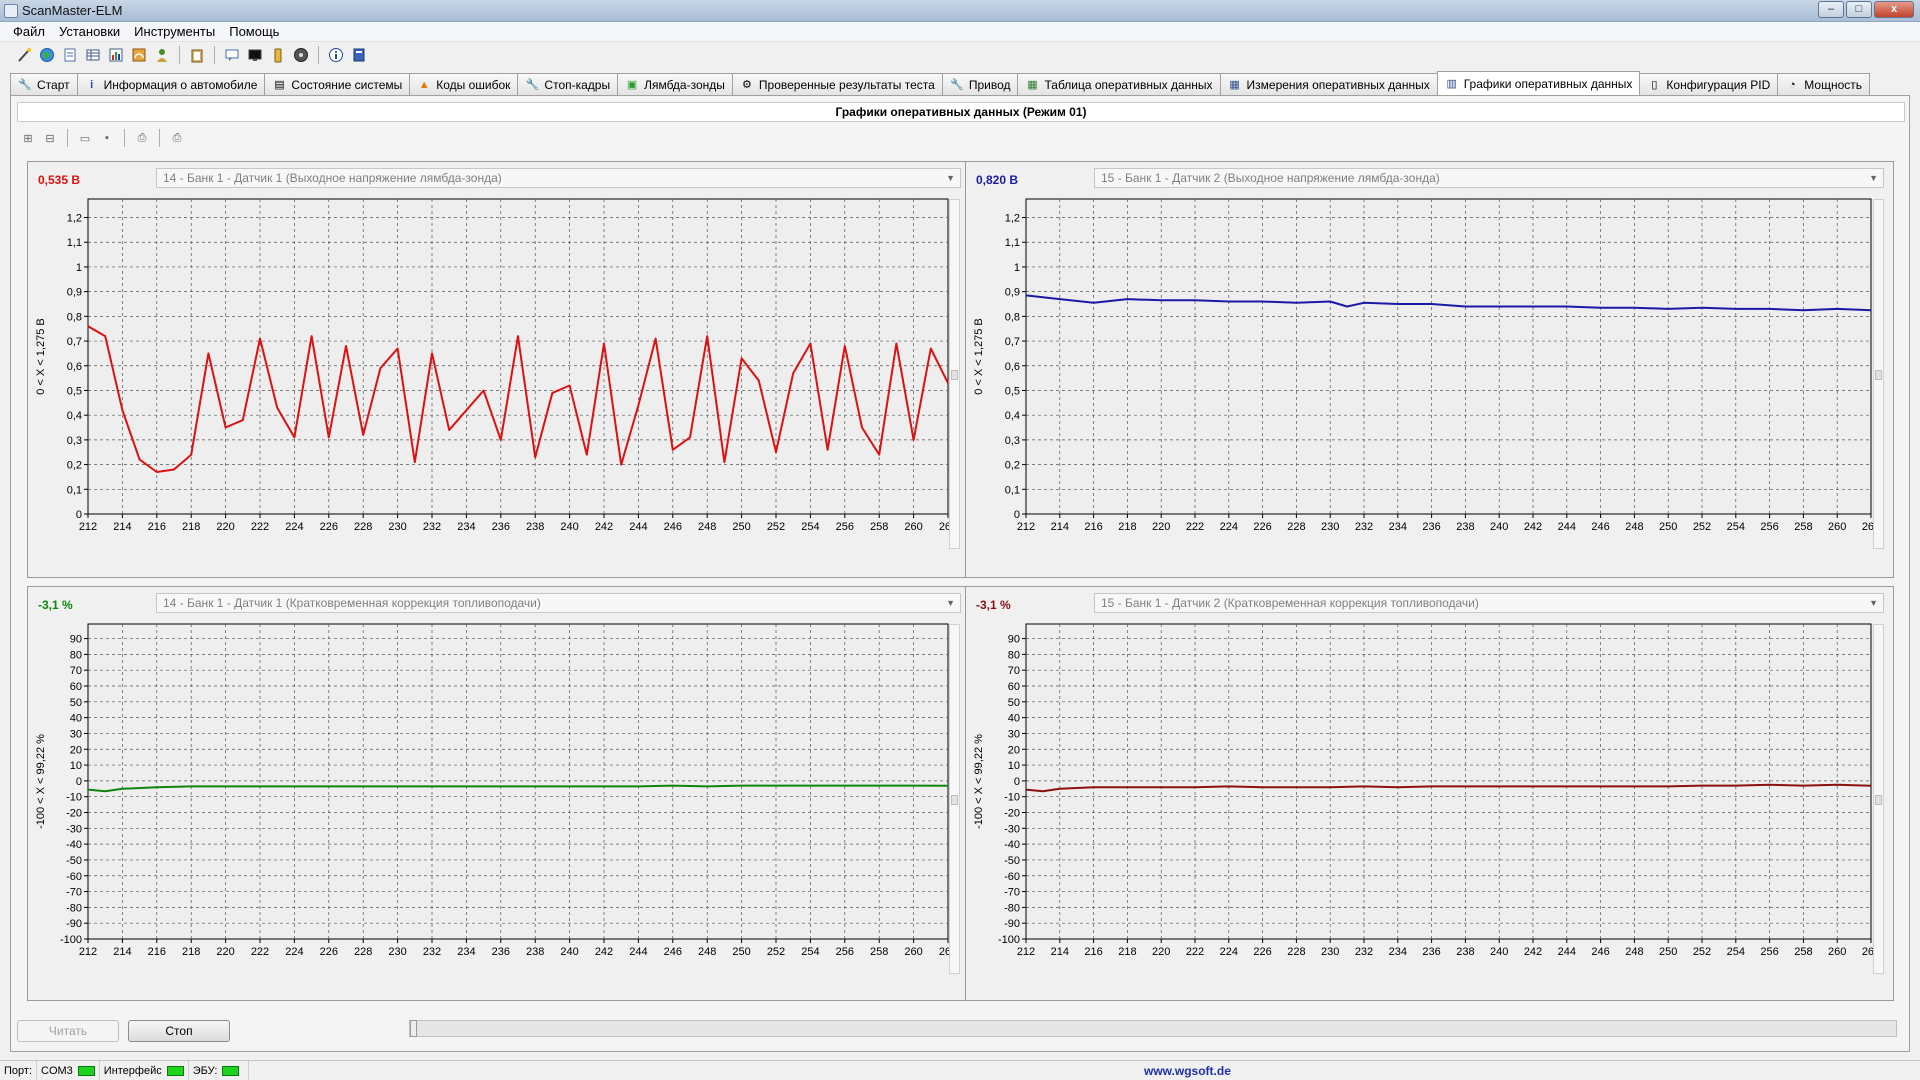 The width and height of the screenshot is (1920, 1080). Describe the element at coordinates (144, 1070) in the screenshot. I see `status-interface: Интерфейс` at that location.